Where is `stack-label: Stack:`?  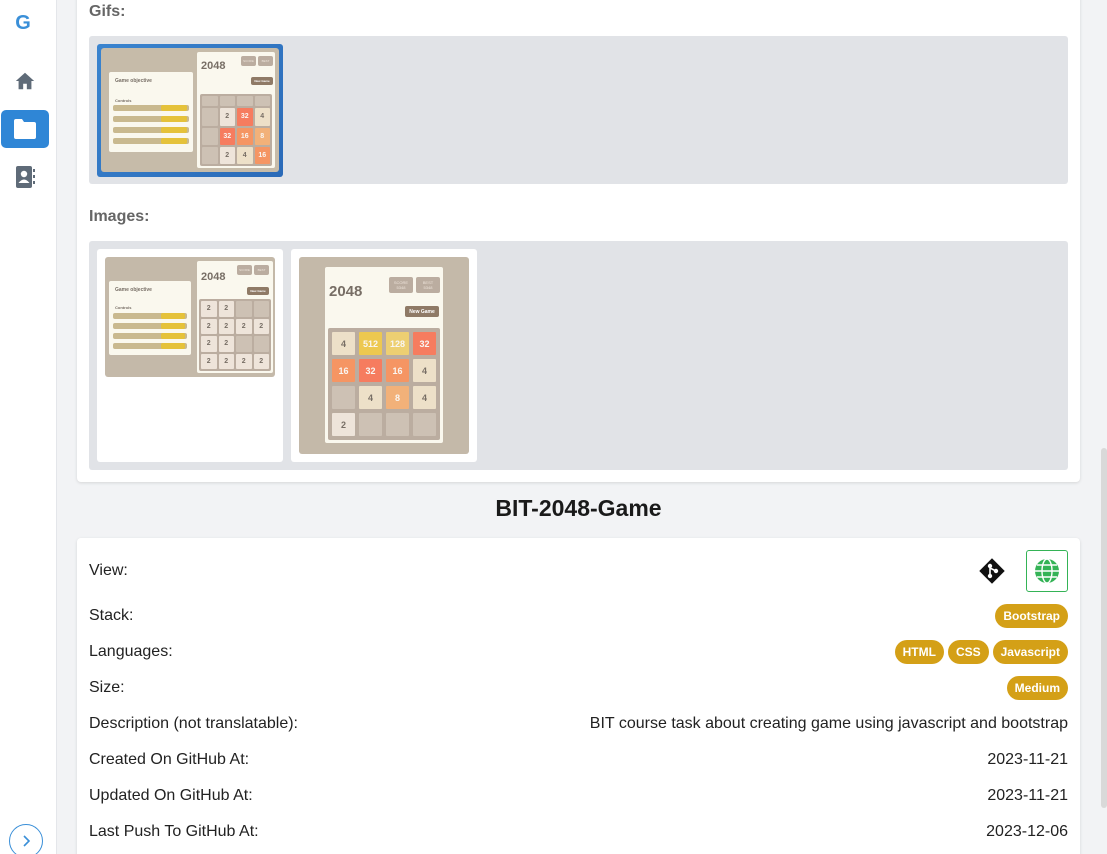
stack-label: Stack: is located at coordinates (111, 615).